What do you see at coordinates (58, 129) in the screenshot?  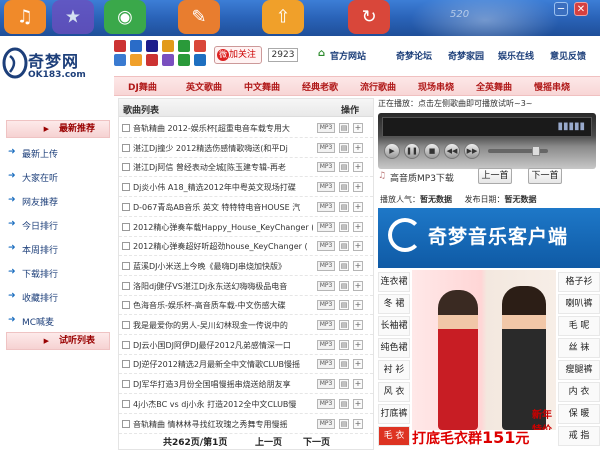 I see `sidebar-section-recommended: ▶ 最新推荐` at bounding box center [58, 129].